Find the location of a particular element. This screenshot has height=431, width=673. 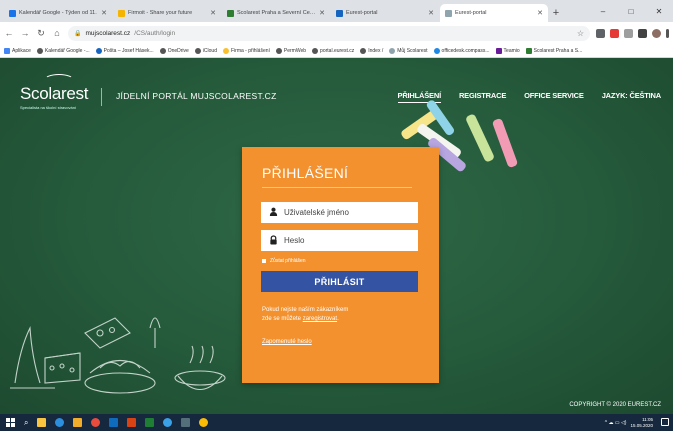

chrome-icon is located at coordinates (204, 422).